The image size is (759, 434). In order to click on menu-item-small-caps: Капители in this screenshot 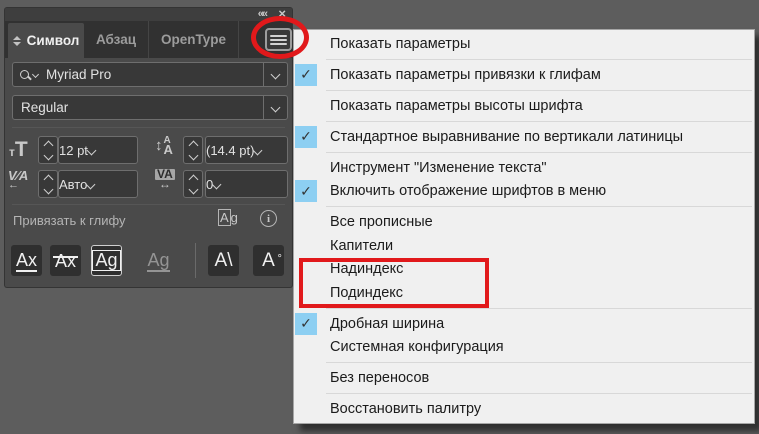, I will do `click(524, 246)`.